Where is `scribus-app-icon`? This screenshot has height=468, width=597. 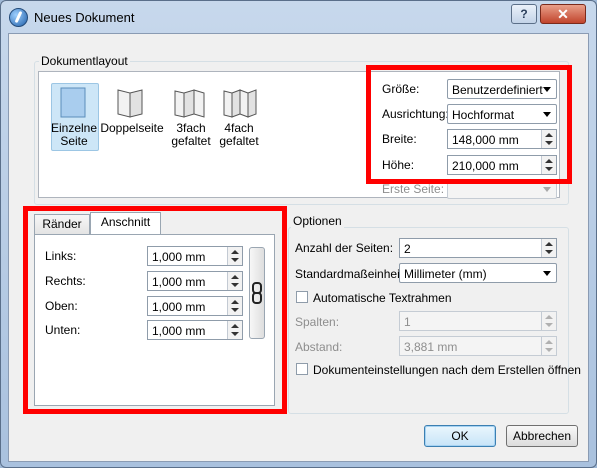
scribus-app-icon is located at coordinates (18, 17).